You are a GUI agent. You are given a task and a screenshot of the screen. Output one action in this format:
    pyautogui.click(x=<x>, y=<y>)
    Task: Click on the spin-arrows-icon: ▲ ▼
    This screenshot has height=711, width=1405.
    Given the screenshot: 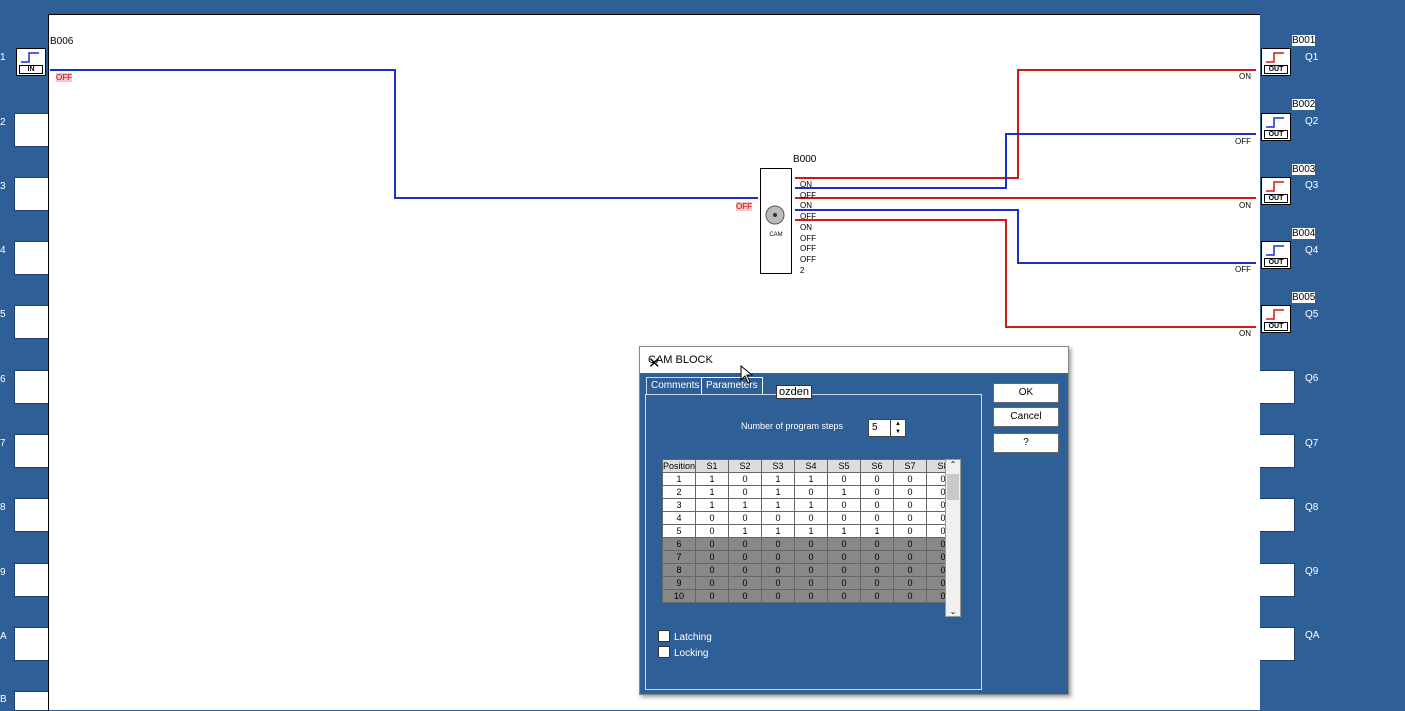 What is the action you would take?
    pyautogui.click(x=897, y=428)
    